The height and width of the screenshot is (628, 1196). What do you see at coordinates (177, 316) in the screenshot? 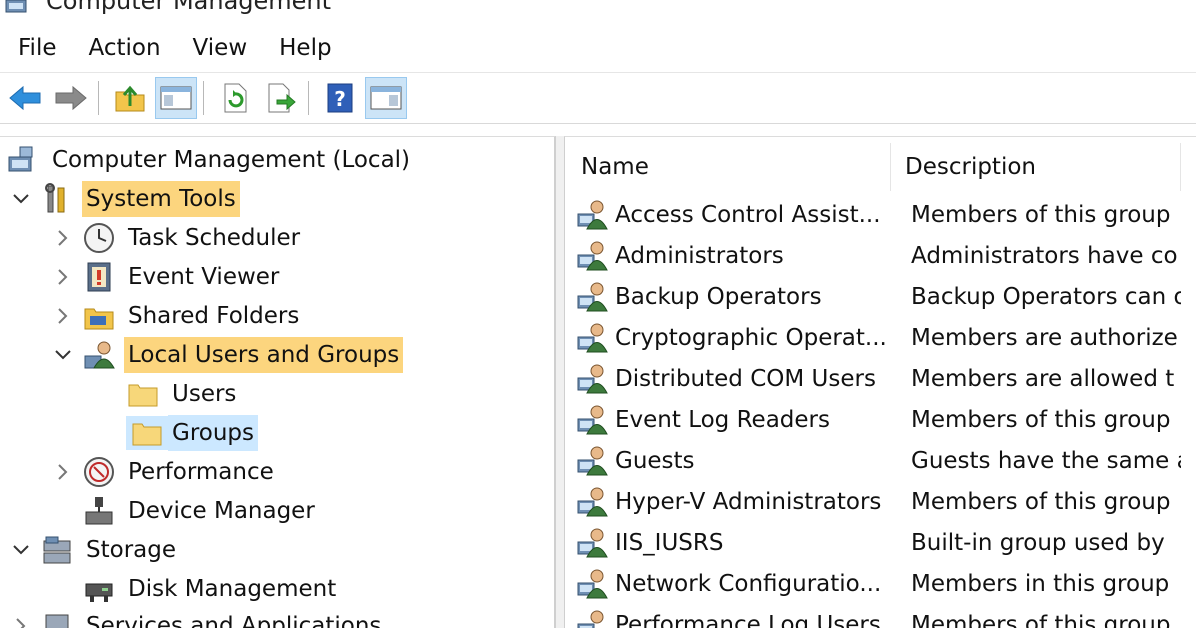
I see `tree-item-shared-folders: Shared Folders` at bounding box center [177, 316].